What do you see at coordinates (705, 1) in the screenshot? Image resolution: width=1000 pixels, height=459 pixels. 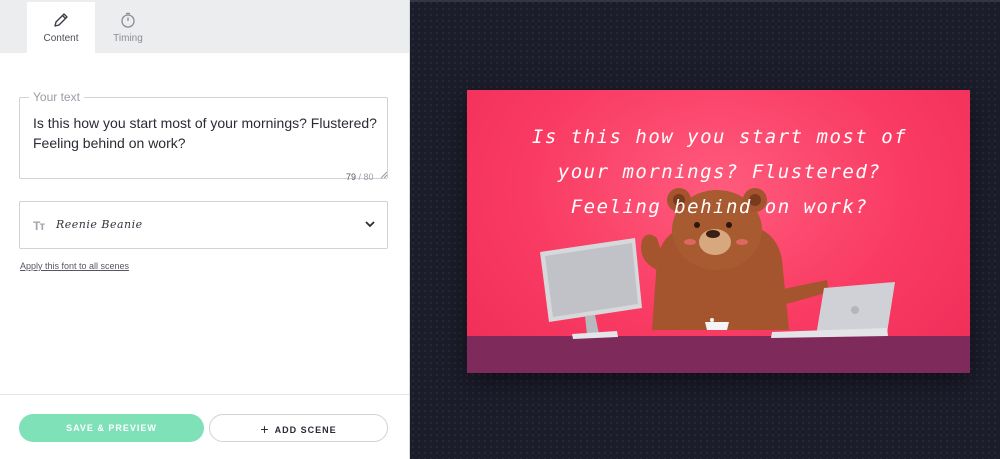 I see `canvas-top-border` at bounding box center [705, 1].